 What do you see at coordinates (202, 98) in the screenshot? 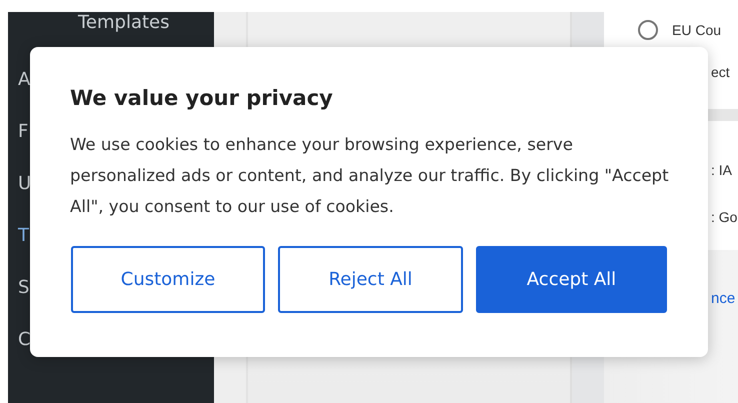
I see `dialog-title: We value your privacy` at bounding box center [202, 98].